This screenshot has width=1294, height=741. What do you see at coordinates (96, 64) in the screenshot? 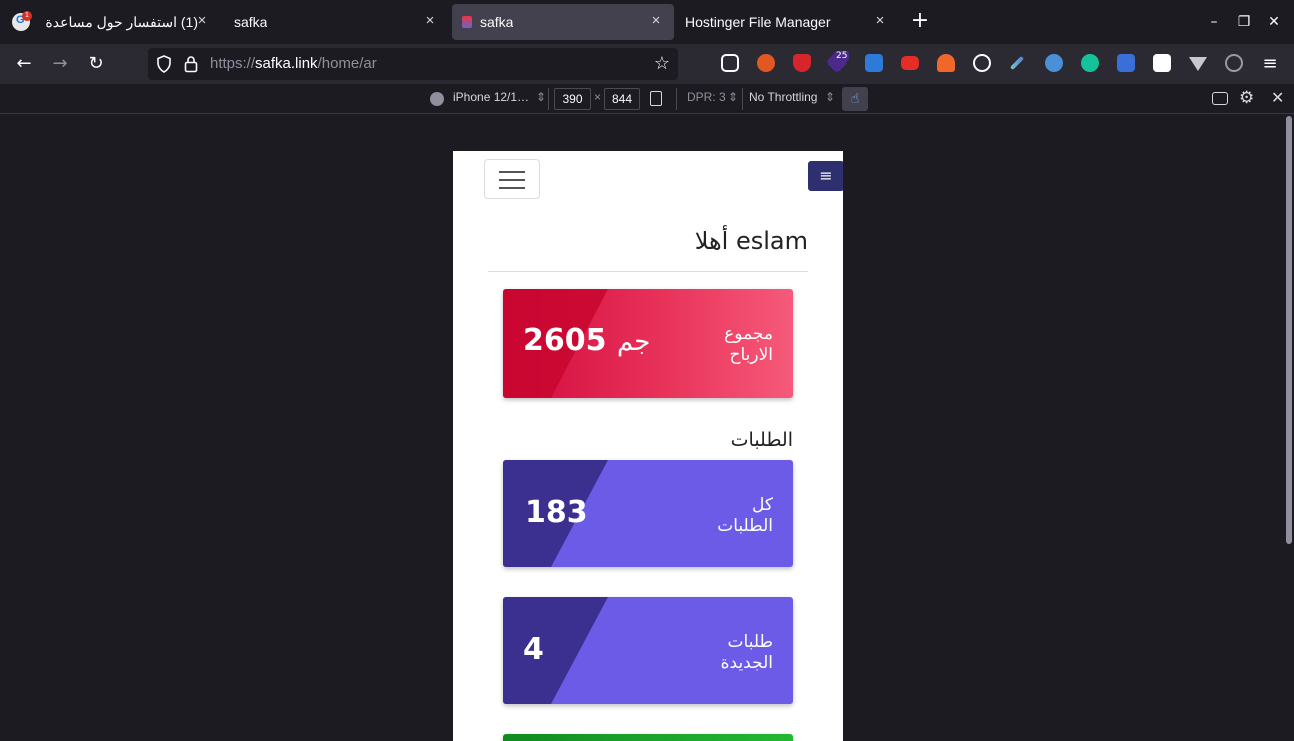
I see `reload-button: ↻` at bounding box center [96, 64].